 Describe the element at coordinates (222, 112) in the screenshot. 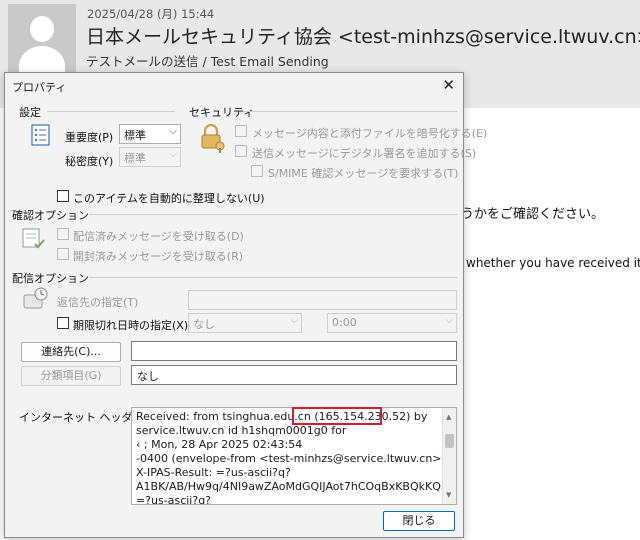

I see `security-heading: セキュリティ` at that location.